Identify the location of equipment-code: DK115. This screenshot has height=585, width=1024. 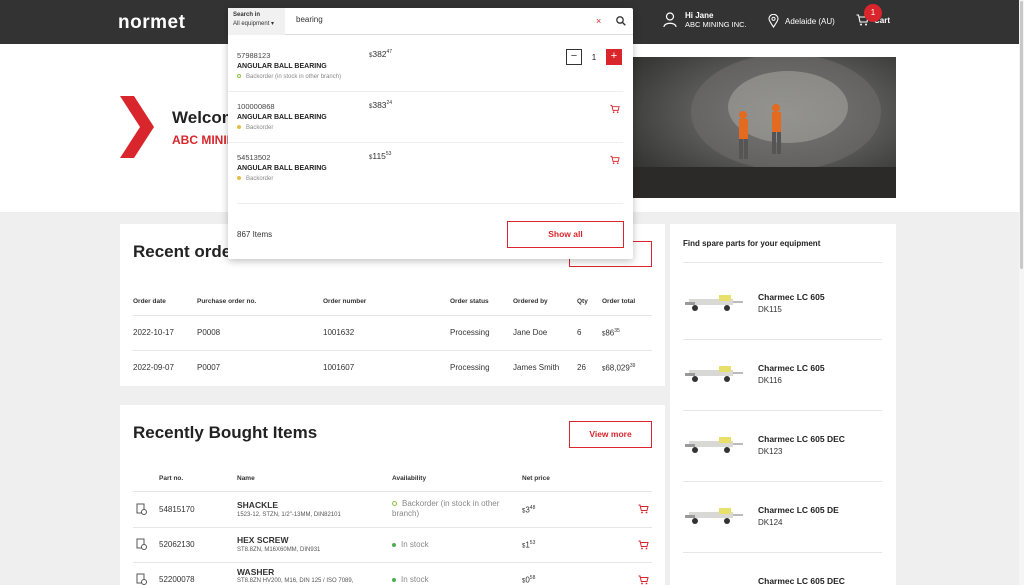
(770, 309).